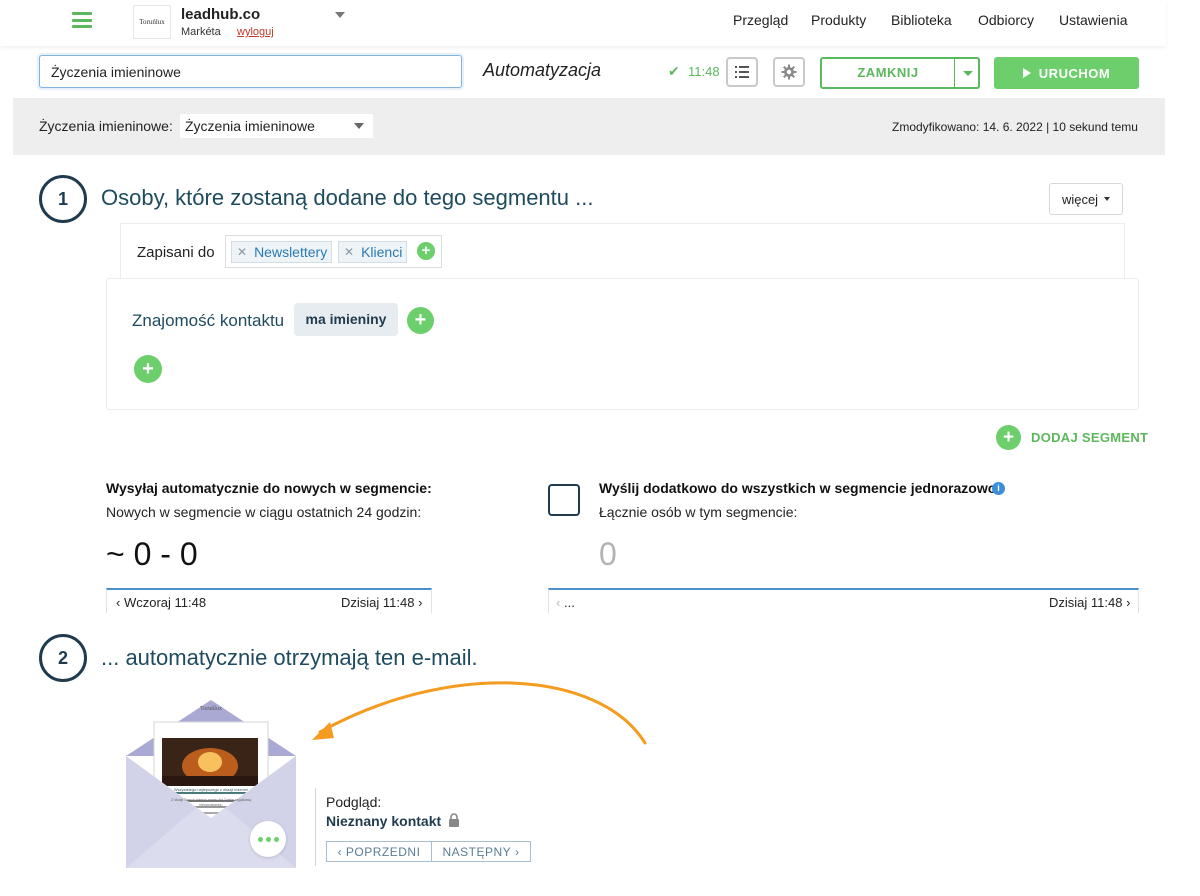  Describe the element at coordinates (968, 73) in the screenshot. I see `close-options-chevron-down-icon` at that location.